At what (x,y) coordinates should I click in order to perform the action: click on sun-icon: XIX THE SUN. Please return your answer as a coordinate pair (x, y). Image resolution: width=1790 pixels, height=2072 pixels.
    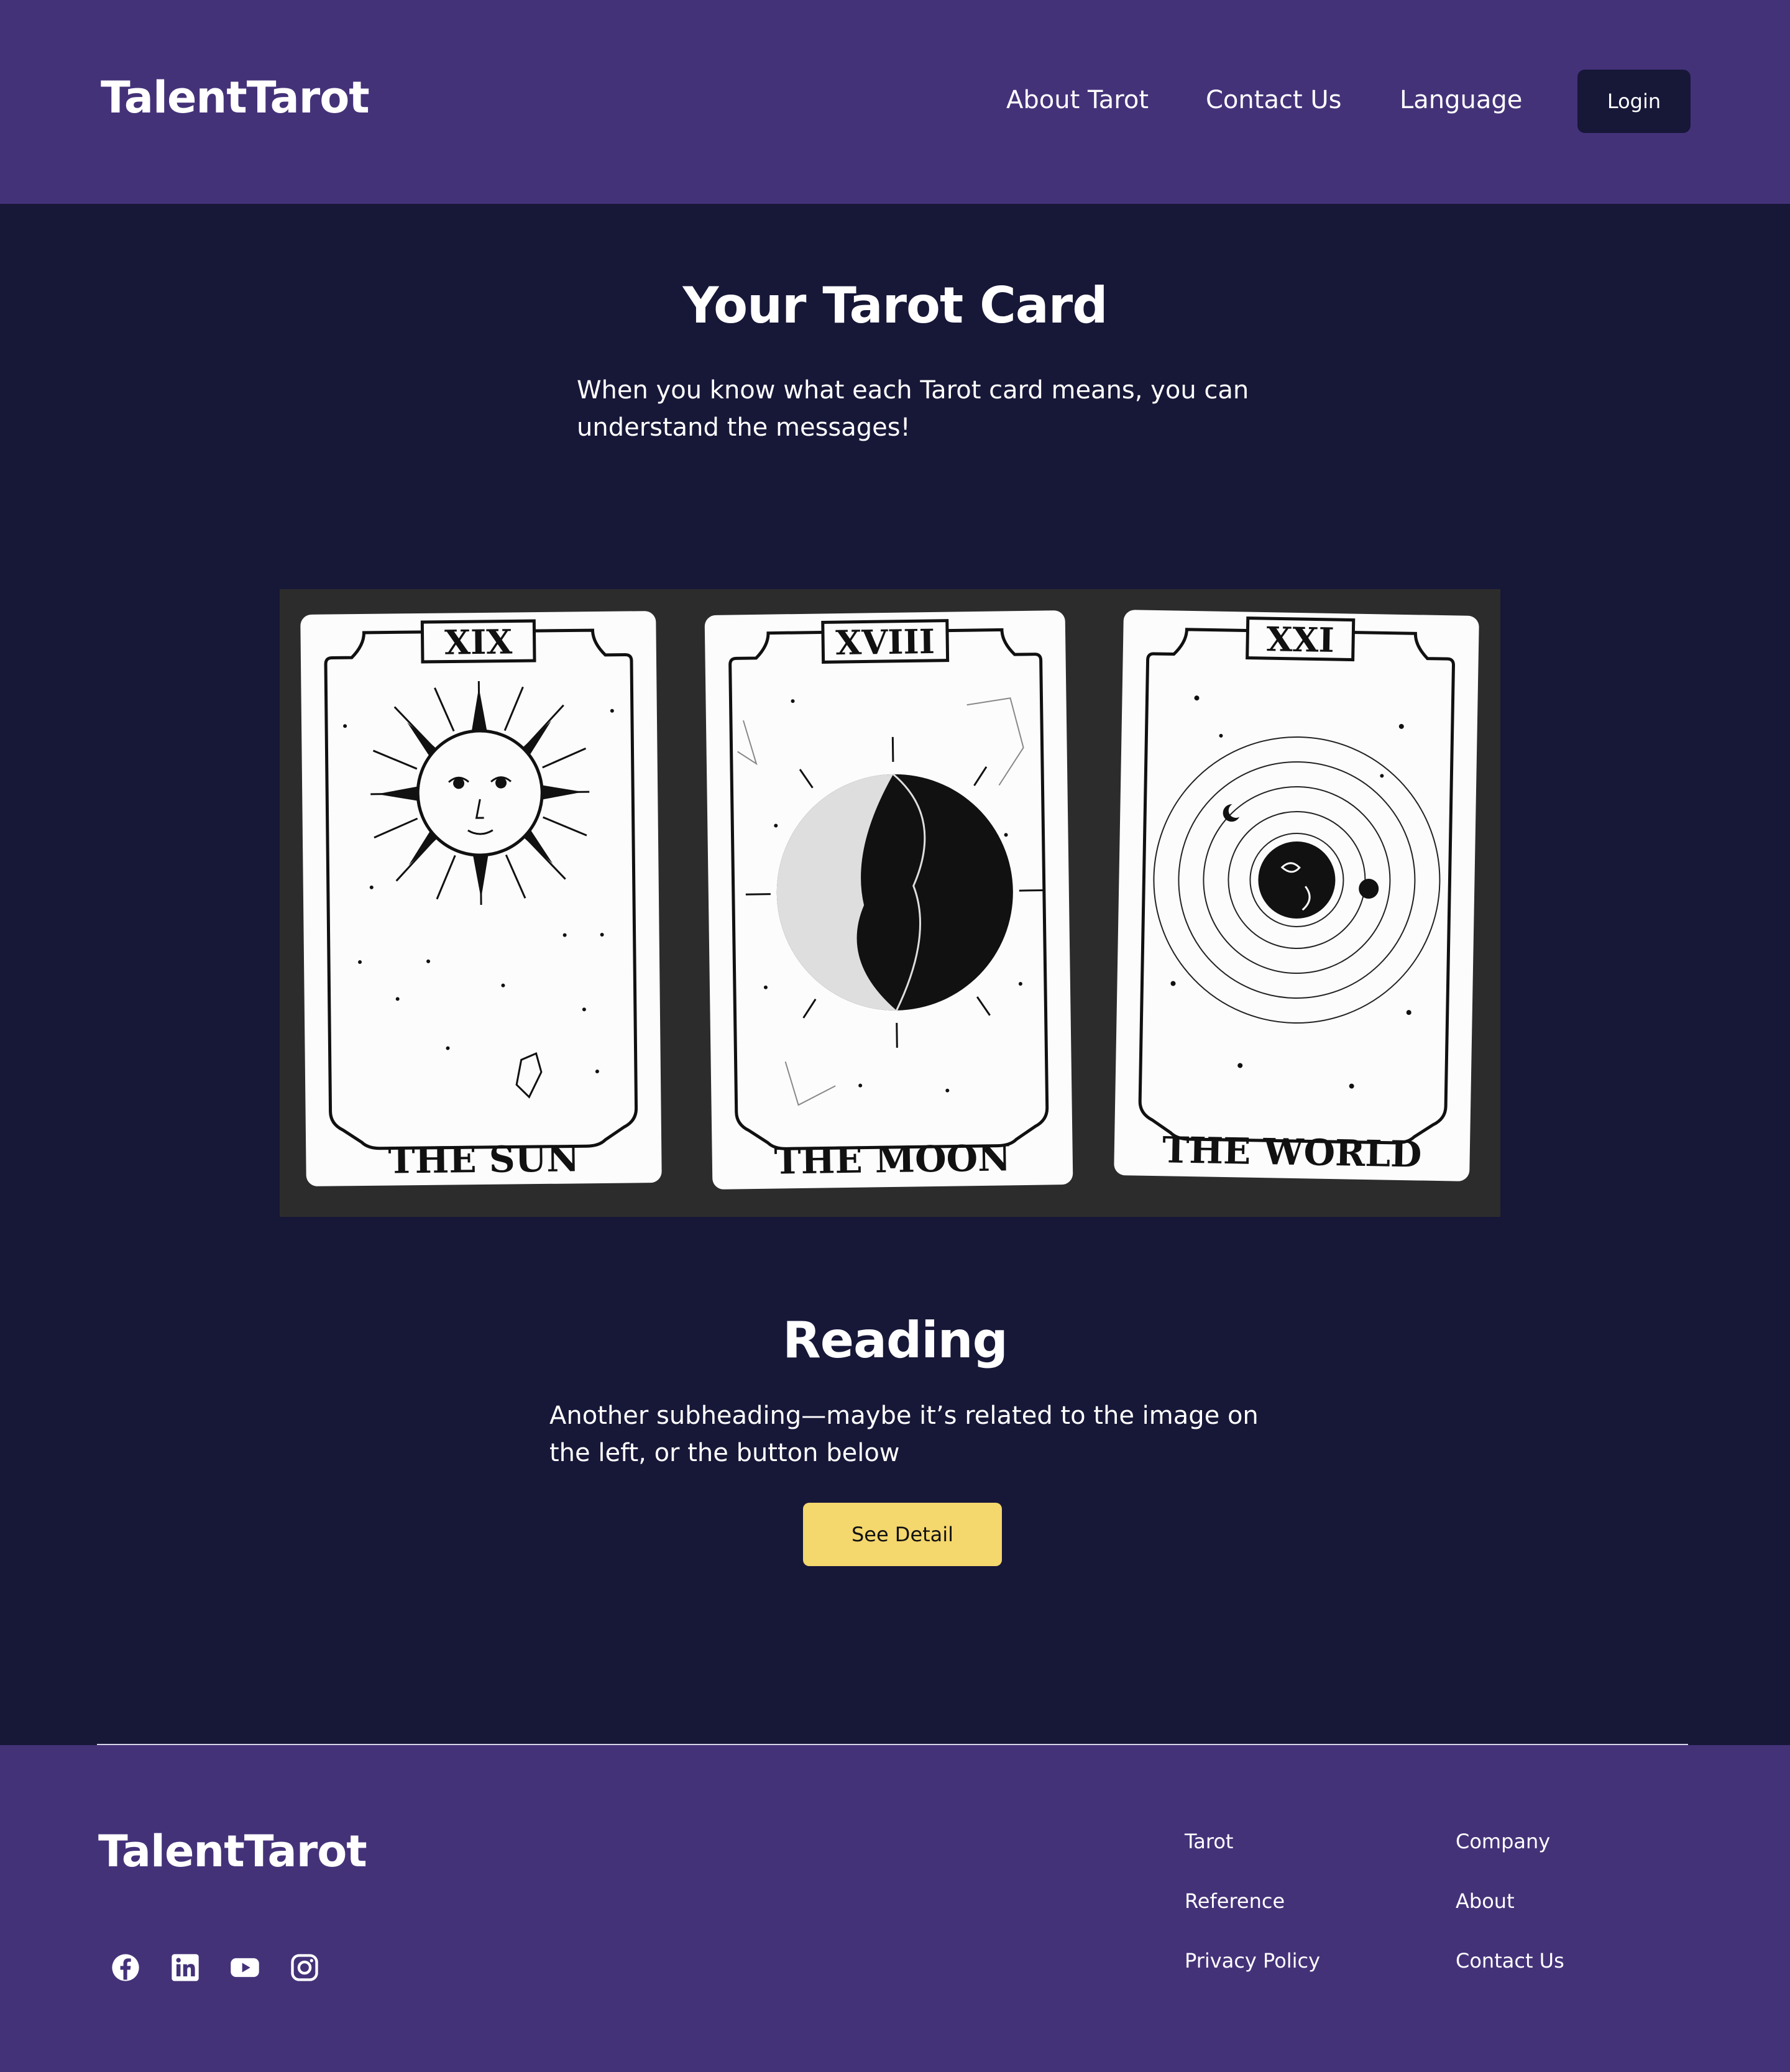
    Looking at the image, I should click on (481, 900).